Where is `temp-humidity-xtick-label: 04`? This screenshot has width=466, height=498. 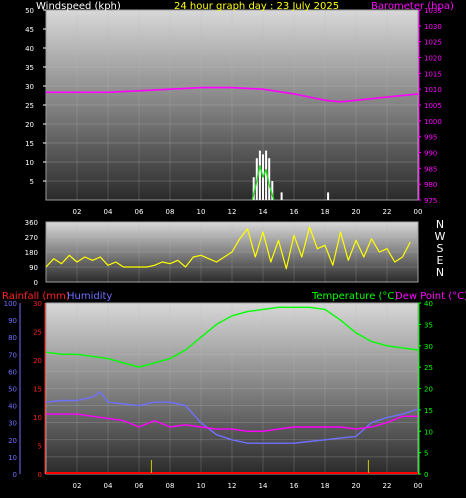
temp-humidity-xtick-label: 04 is located at coordinates (108, 486).